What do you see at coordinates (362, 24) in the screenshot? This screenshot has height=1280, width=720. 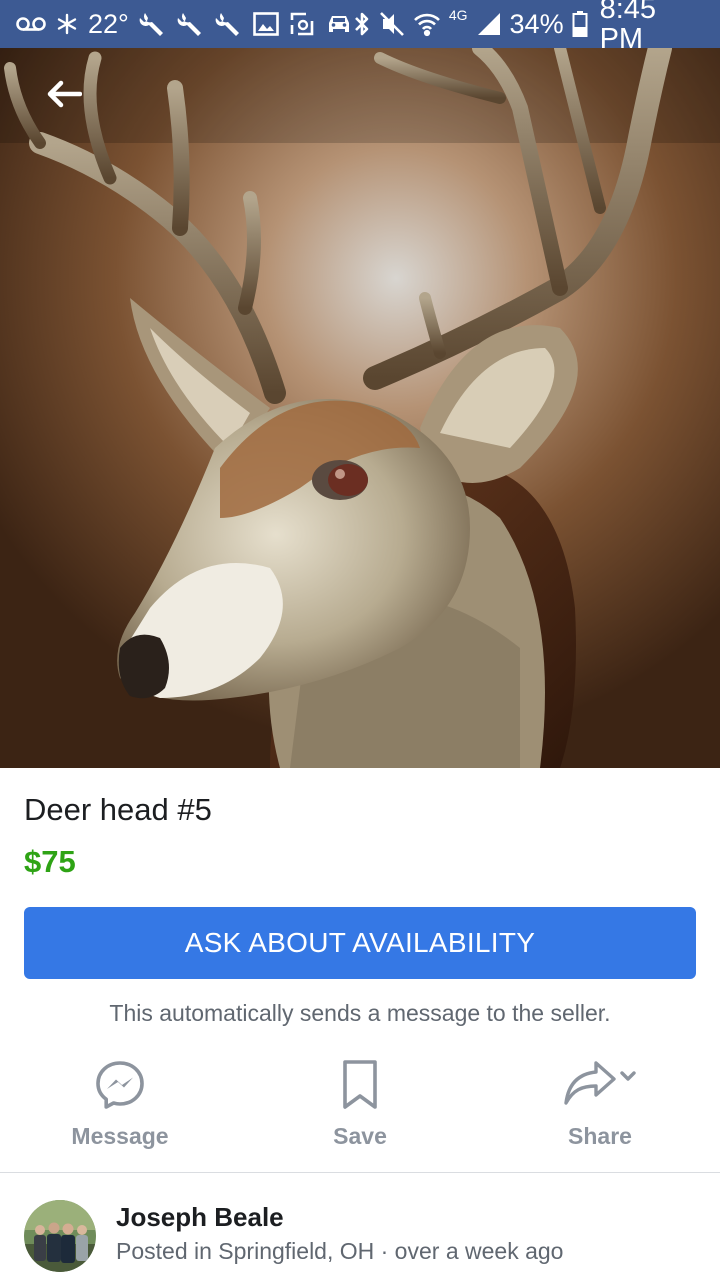 I see `bluetooth-icon` at bounding box center [362, 24].